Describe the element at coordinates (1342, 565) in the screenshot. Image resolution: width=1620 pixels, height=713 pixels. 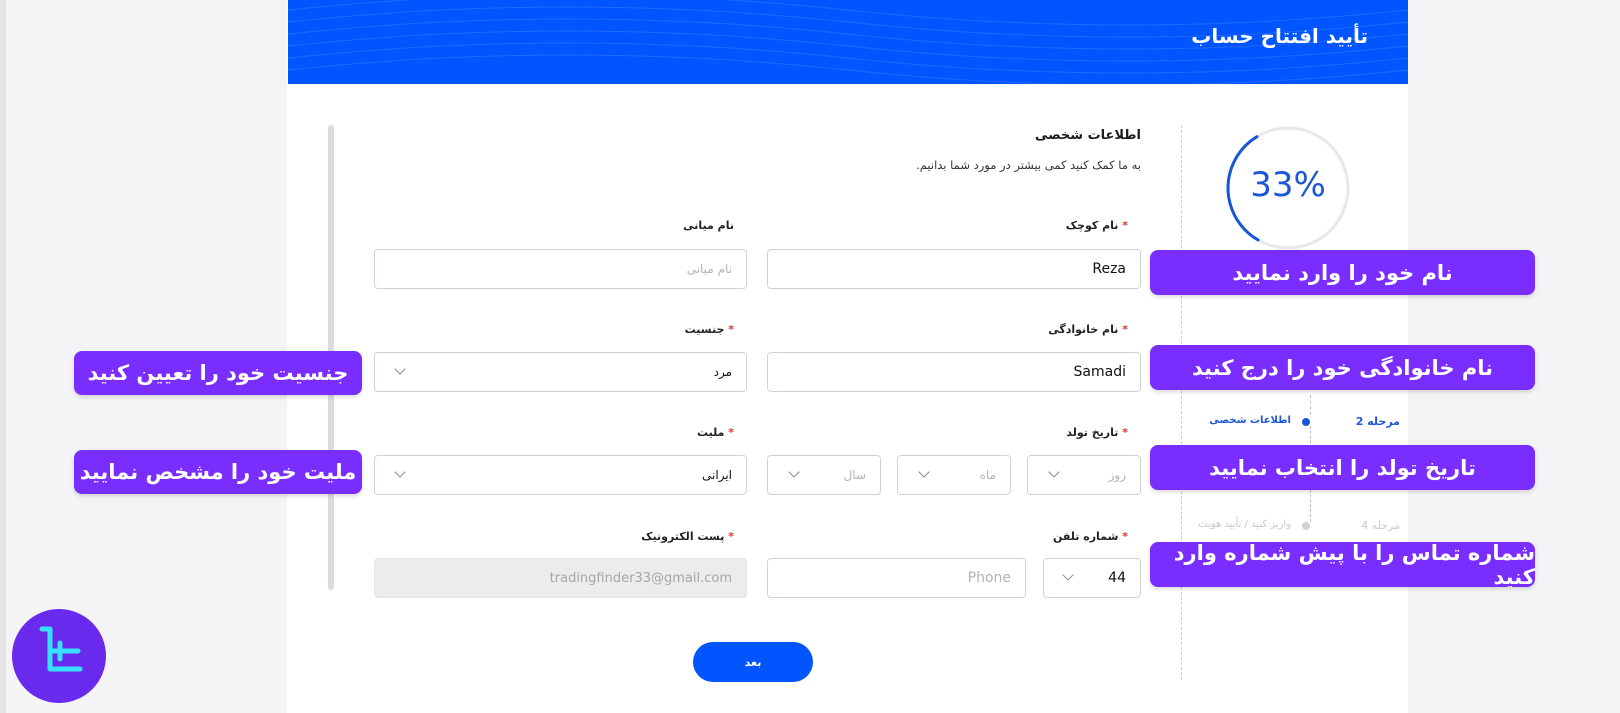
I see `callout-phone: شماره تماس را با پیش شماره وارد کنید` at that location.